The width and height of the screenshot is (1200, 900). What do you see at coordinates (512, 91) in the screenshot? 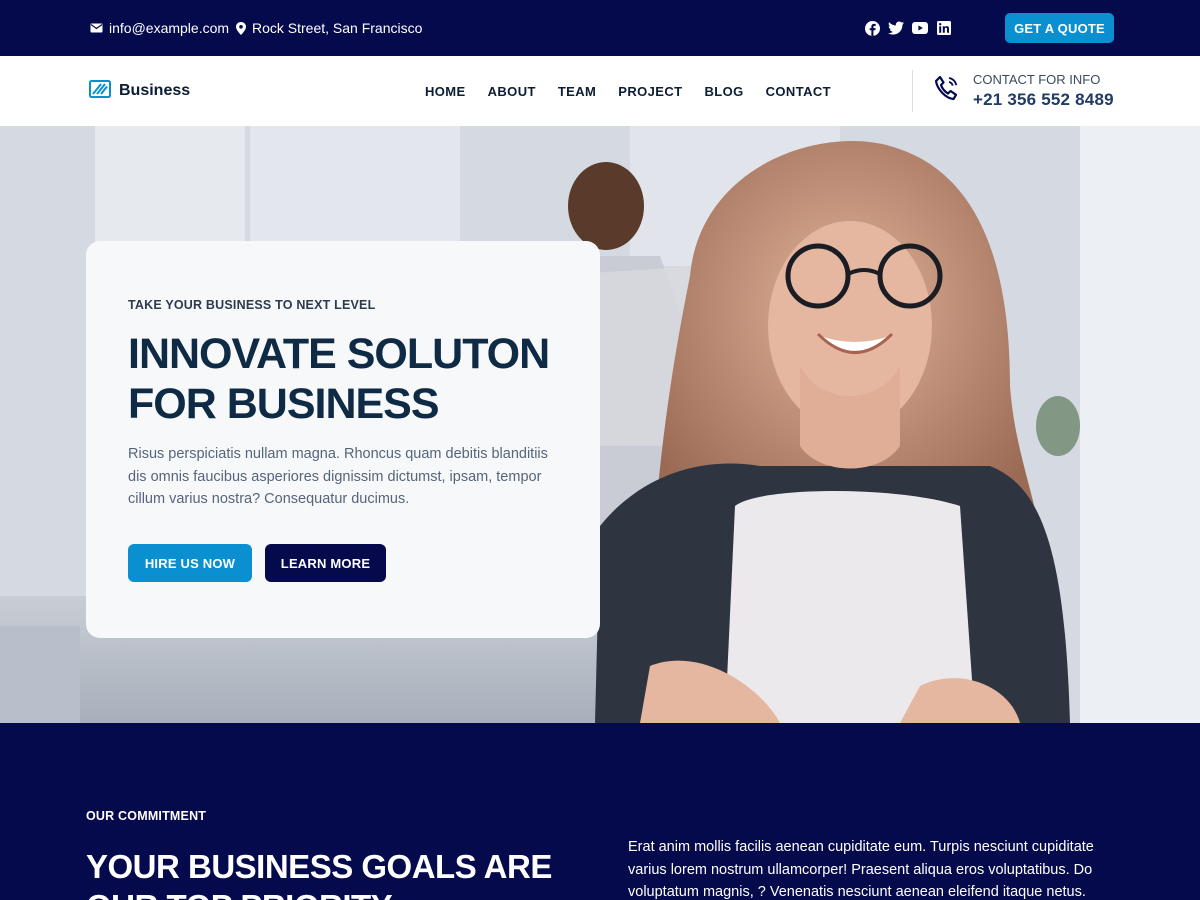
I see `nav-item-about: ABOUT` at bounding box center [512, 91].